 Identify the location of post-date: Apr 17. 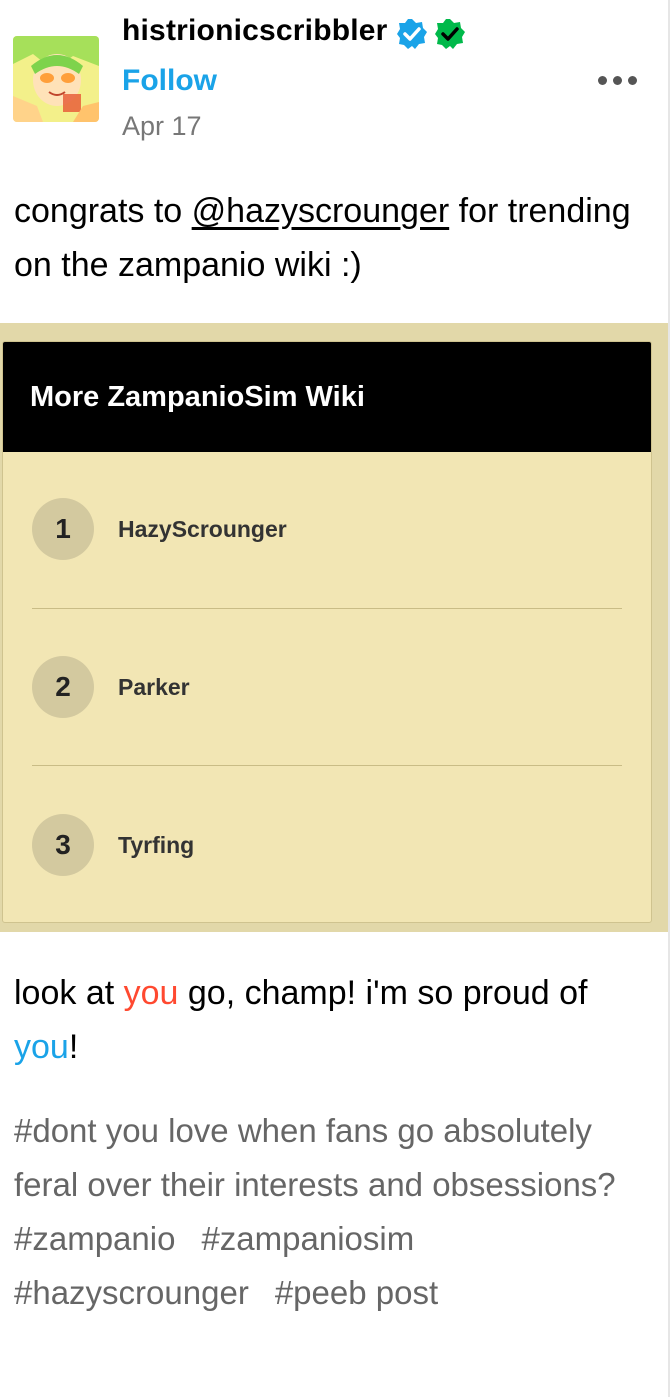
(162, 126).